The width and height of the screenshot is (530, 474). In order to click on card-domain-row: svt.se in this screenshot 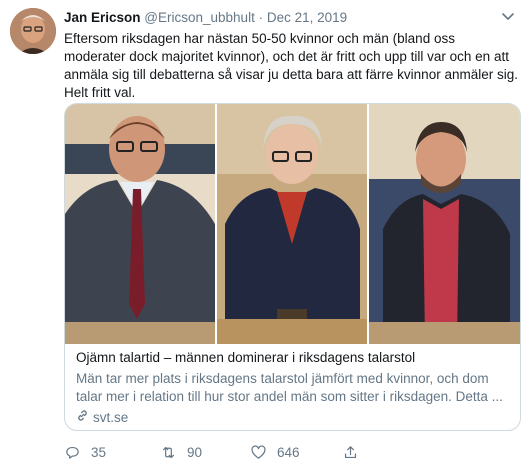, I will do `click(293, 417)`.